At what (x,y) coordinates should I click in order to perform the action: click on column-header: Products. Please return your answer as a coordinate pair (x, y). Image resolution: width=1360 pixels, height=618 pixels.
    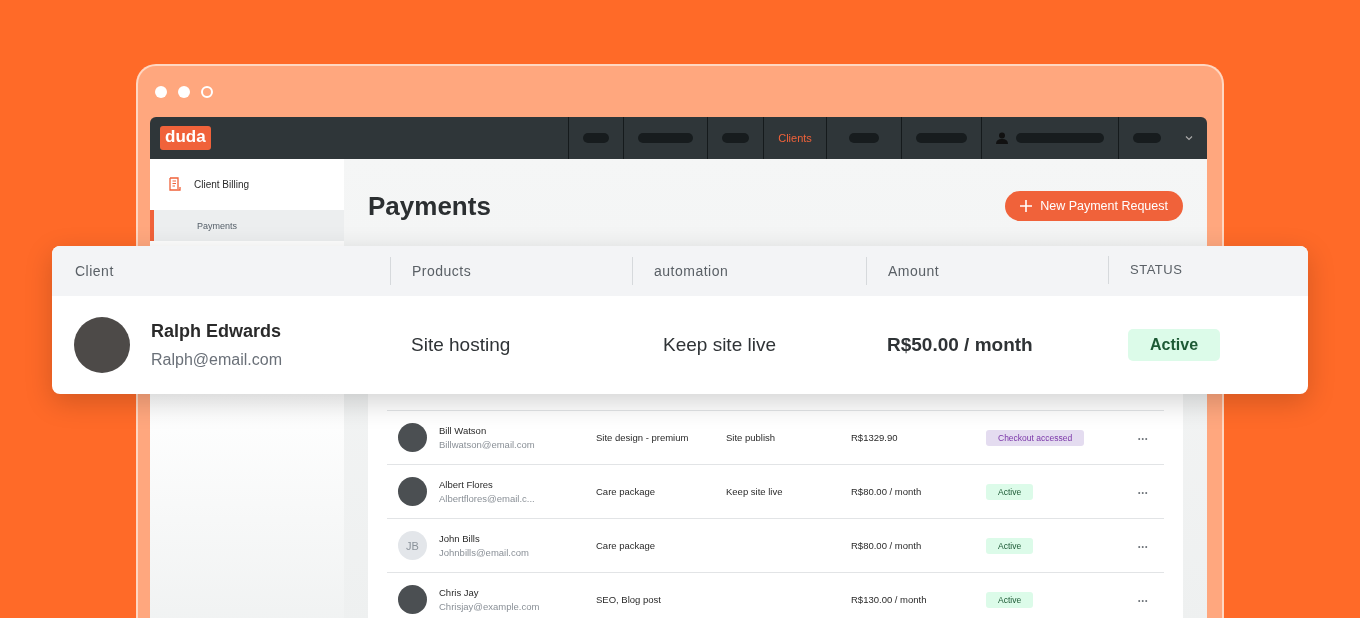
    Looking at the image, I should click on (511, 271).